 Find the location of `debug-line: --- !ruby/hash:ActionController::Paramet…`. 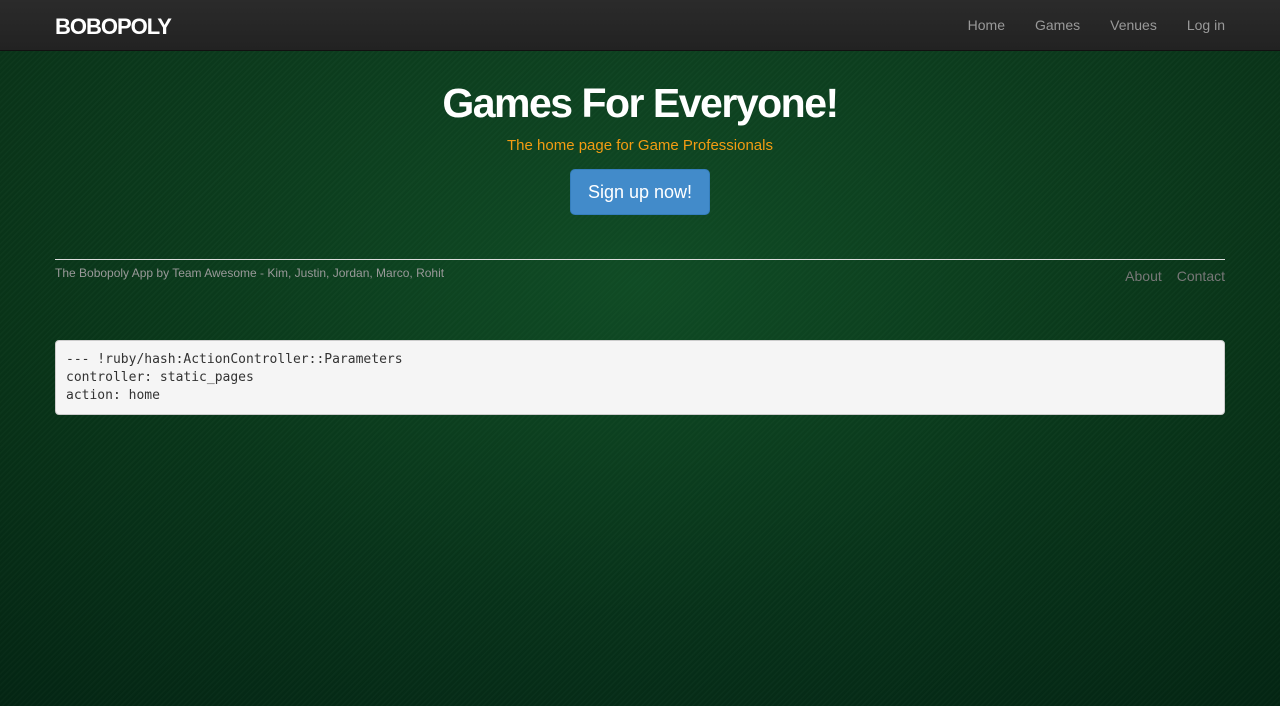

debug-line: --- !ruby/hash:ActionController::Paramet… is located at coordinates (234, 359).